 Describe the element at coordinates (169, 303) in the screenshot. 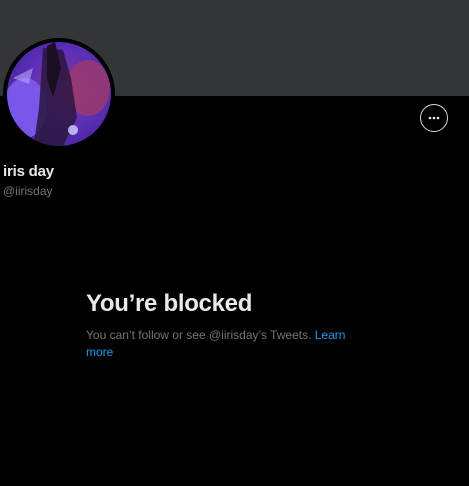

I see `blocked-title: You’re blocked` at that location.